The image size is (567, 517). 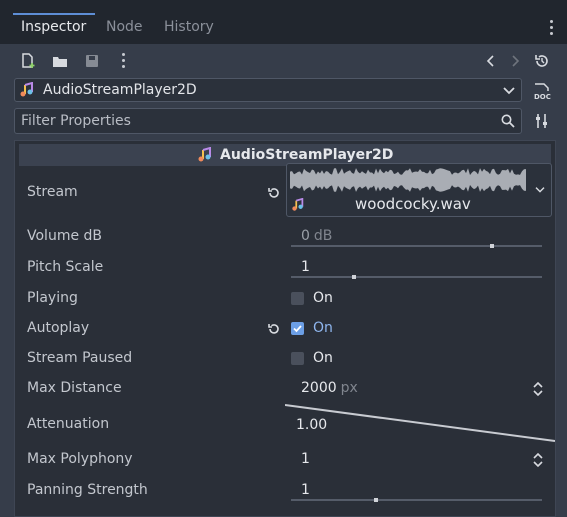 I want to click on stream-file-name: woodcocky.wav, so click(x=413, y=204).